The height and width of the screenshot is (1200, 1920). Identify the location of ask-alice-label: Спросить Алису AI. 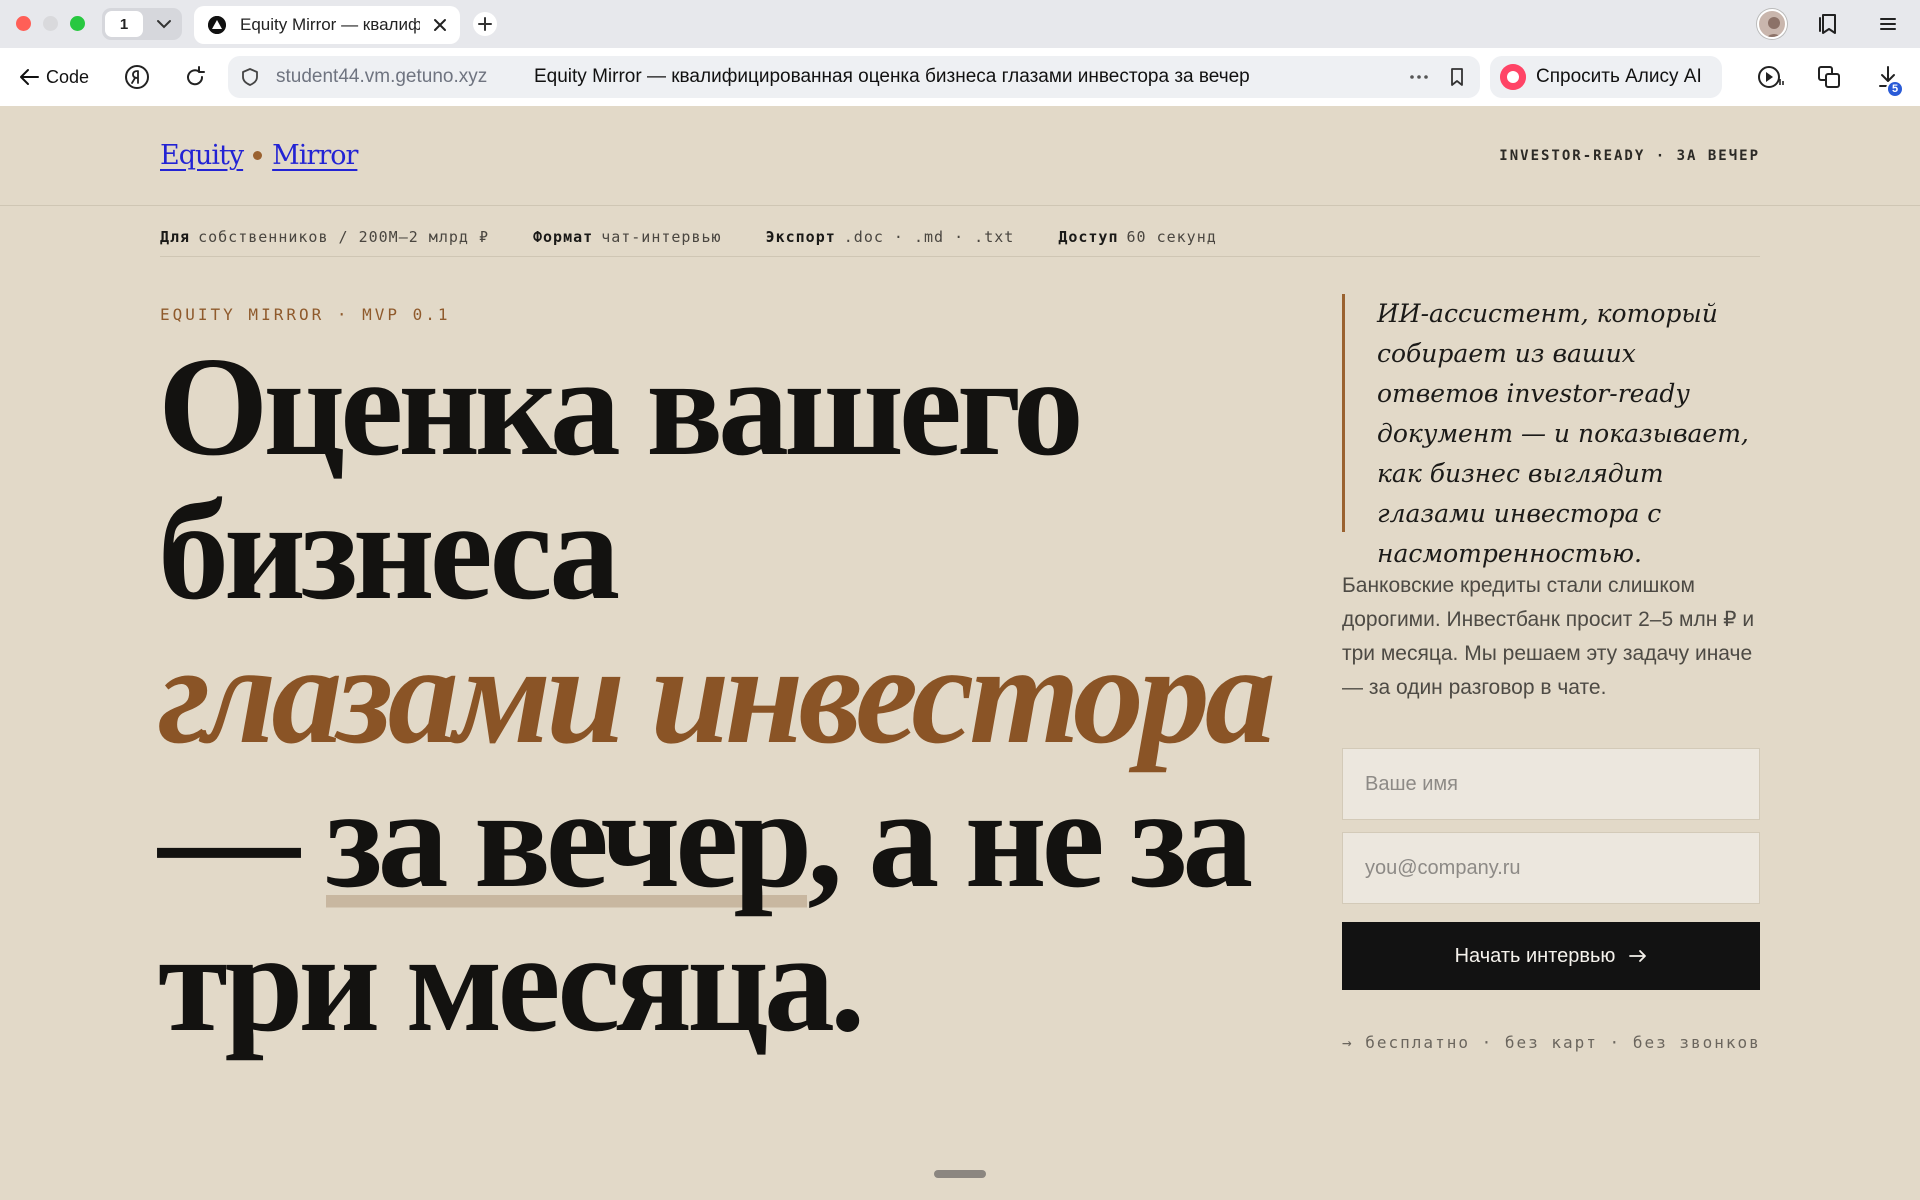
(1619, 76).